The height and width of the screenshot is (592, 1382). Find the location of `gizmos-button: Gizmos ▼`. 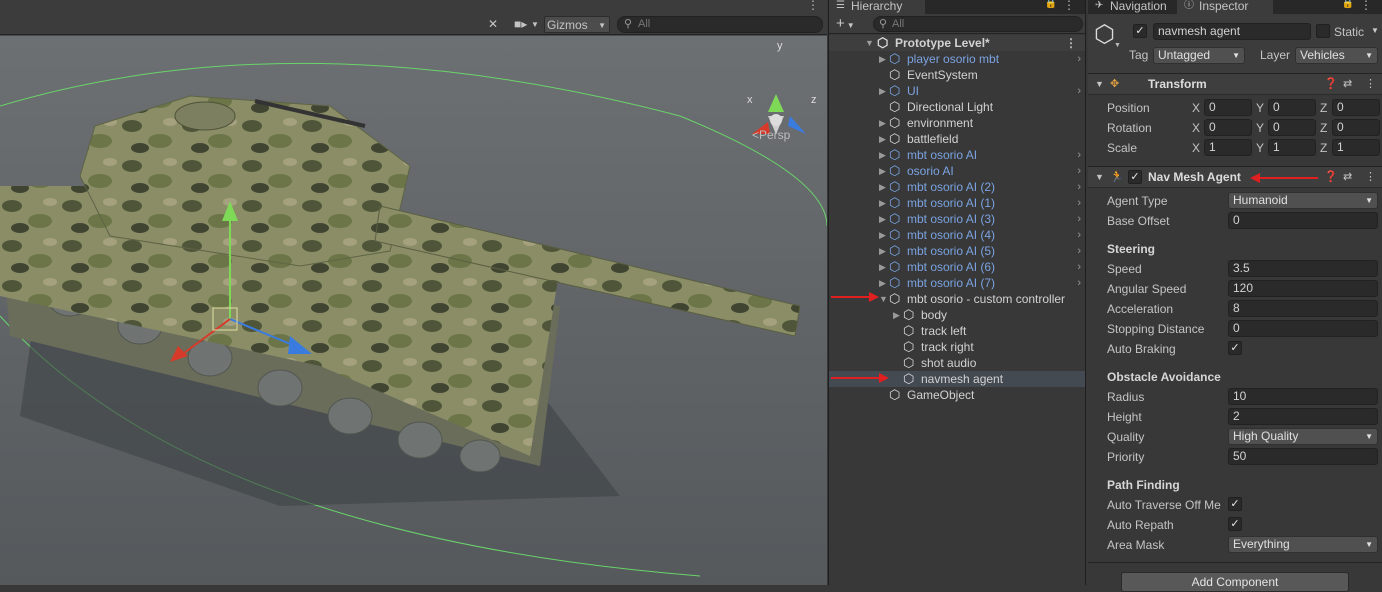

gizmos-button: Gizmos ▼ is located at coordinates (577, 24).